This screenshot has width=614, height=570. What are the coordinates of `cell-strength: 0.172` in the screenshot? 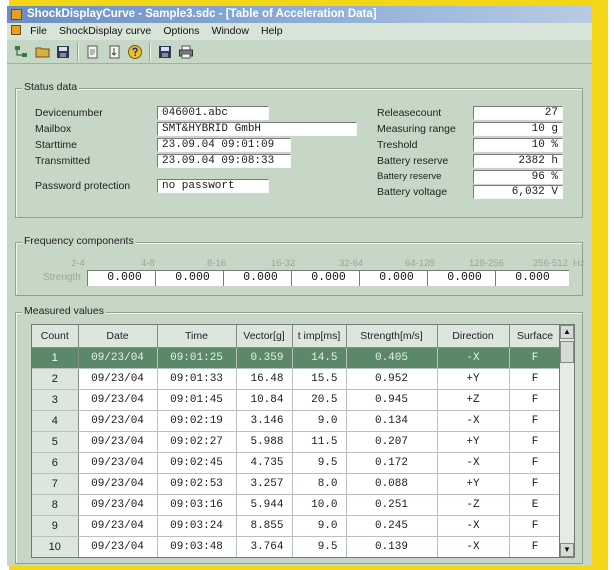 It's located at (392, 463).